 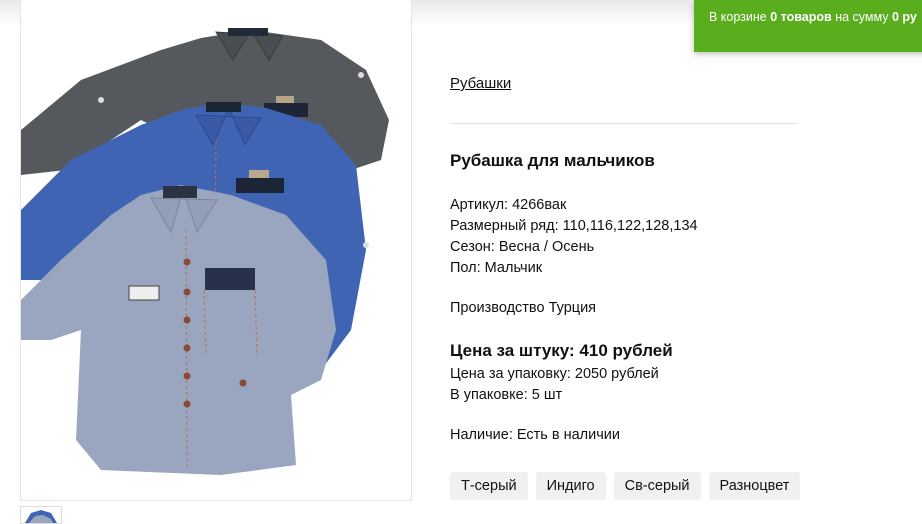 I want to click on color-option-light-grey: Св-серый, so click(x=657, y=486).